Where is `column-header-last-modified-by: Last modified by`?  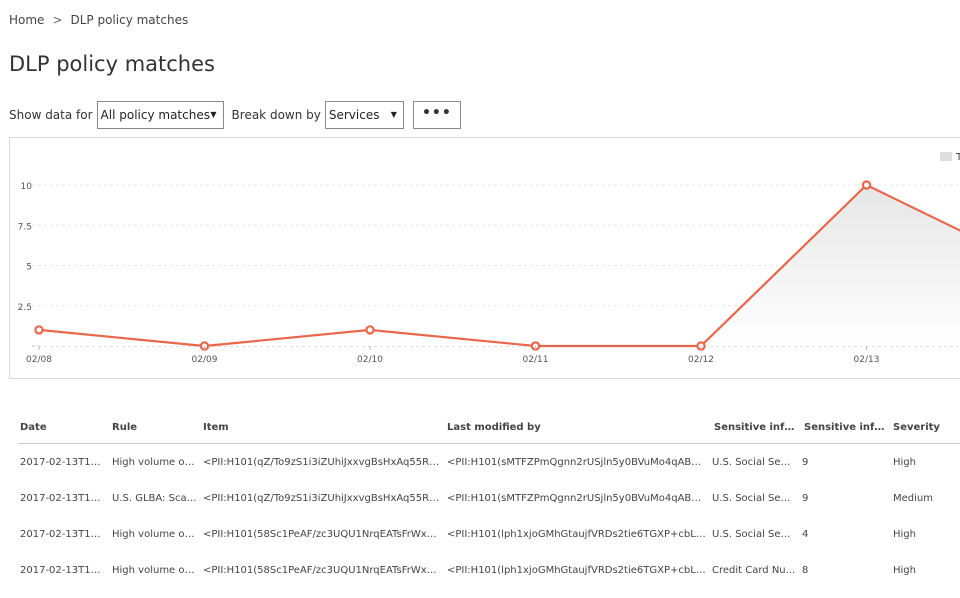
column-header-last-modified-by: Last modified by is located at coordinates (579, 427).